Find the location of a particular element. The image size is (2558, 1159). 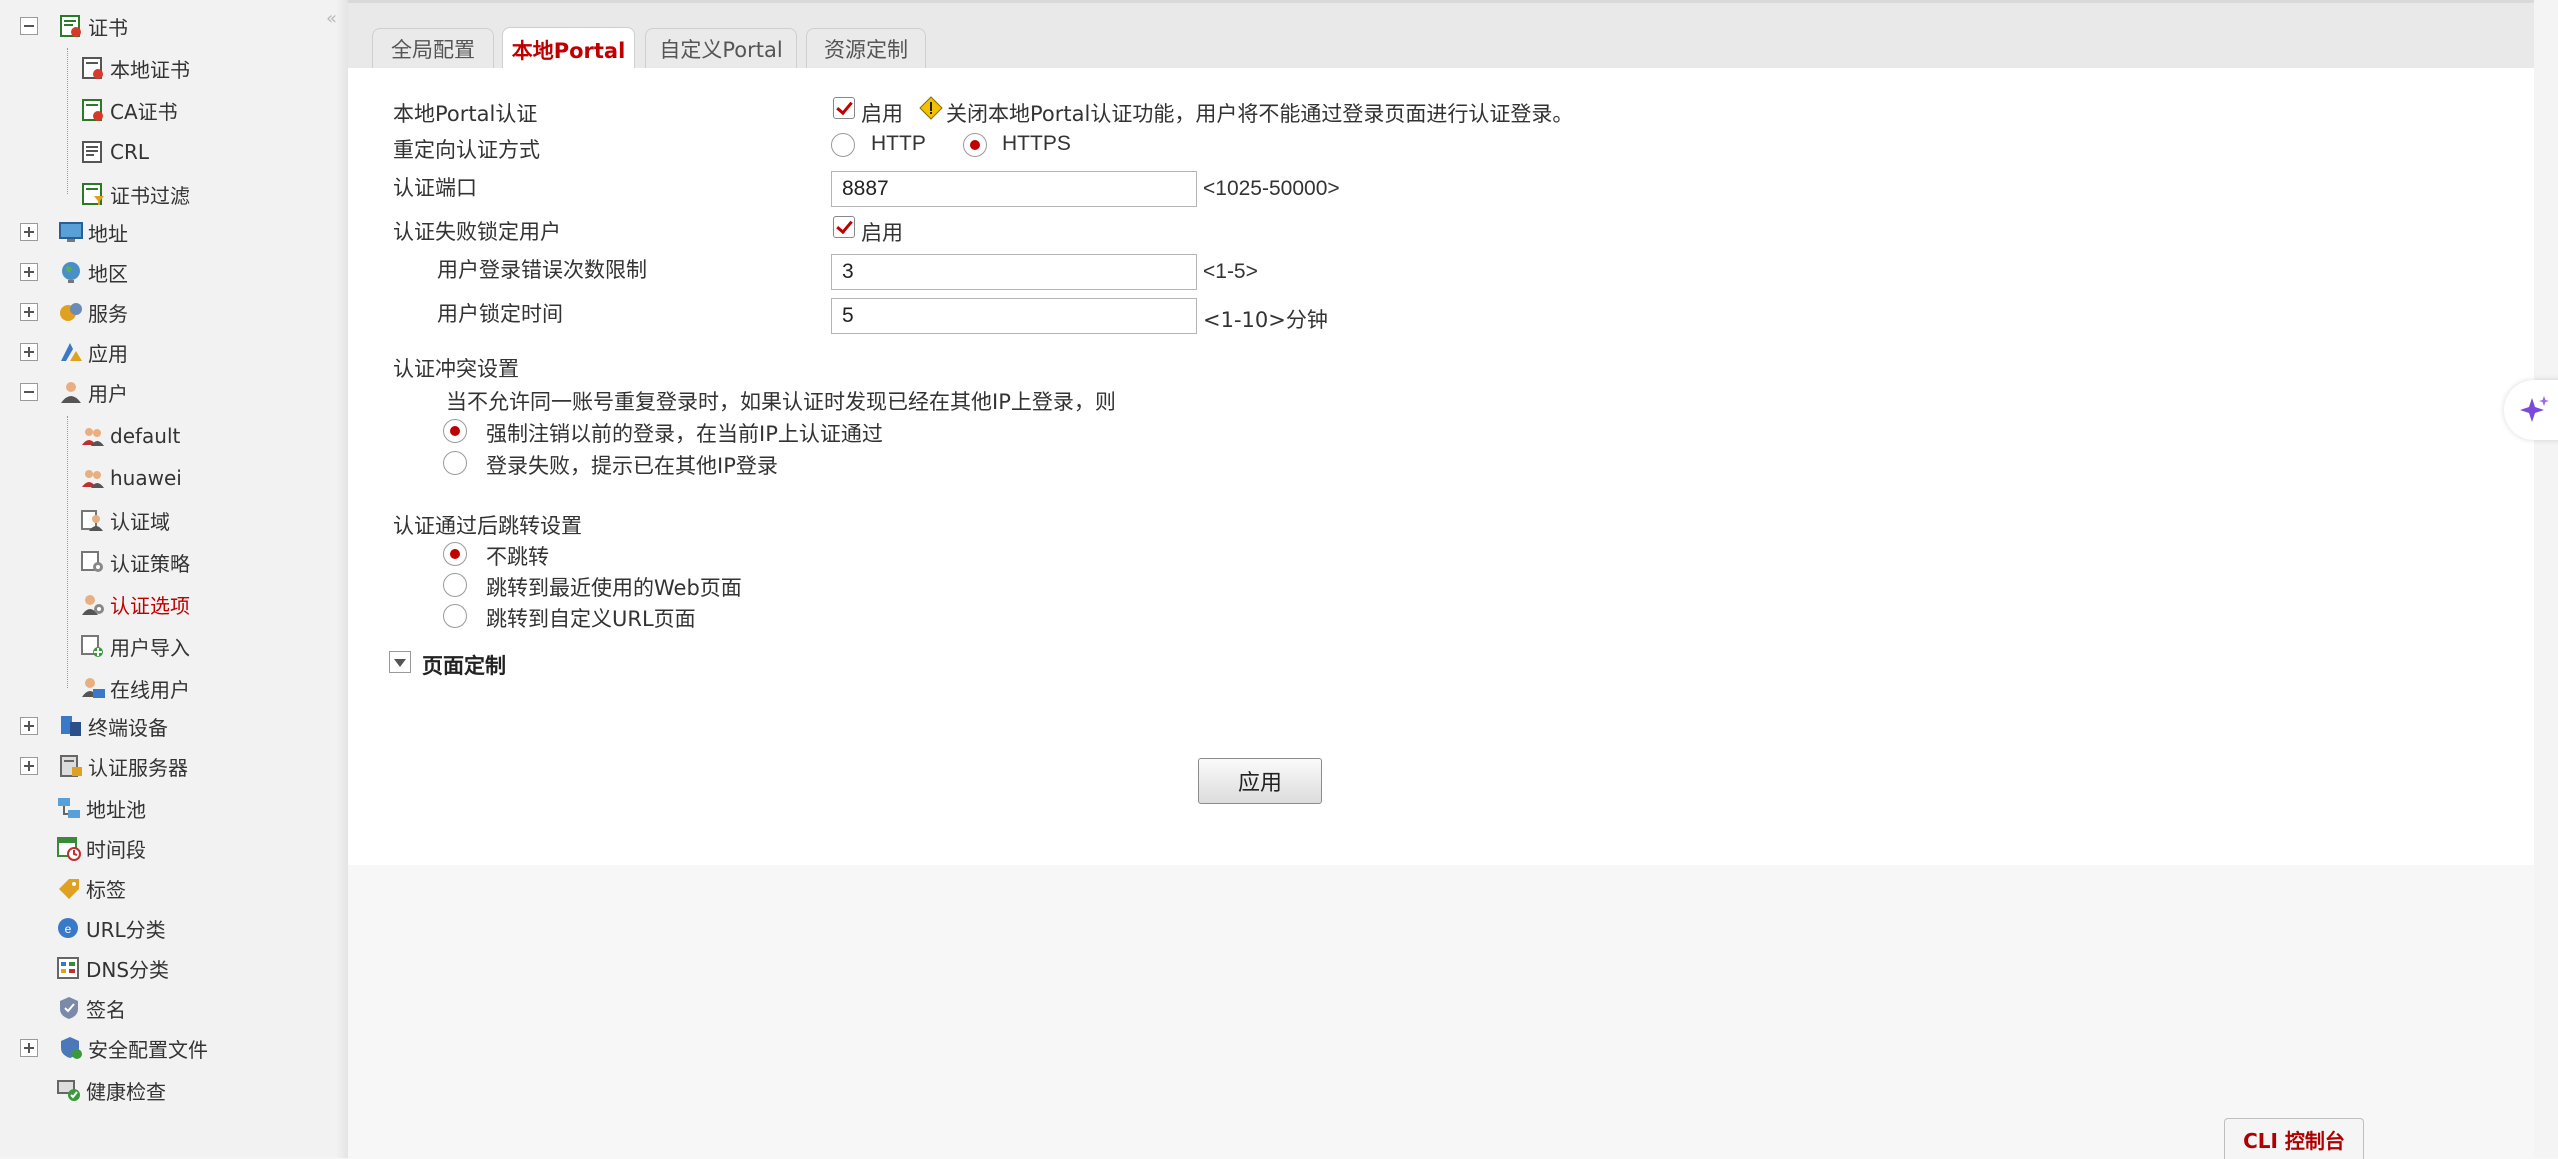

sidebar-item-certificate-filter: 证书过滤 is located at coordinates (135, 194).